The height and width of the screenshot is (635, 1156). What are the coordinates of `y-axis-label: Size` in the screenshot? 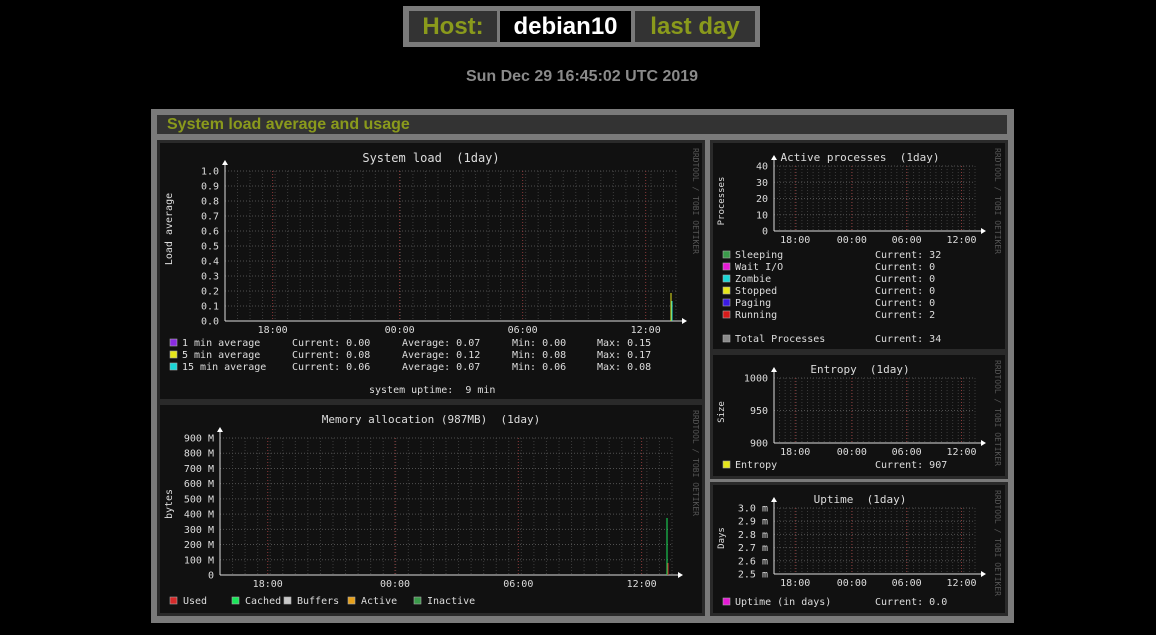 It's located at (722, 412).